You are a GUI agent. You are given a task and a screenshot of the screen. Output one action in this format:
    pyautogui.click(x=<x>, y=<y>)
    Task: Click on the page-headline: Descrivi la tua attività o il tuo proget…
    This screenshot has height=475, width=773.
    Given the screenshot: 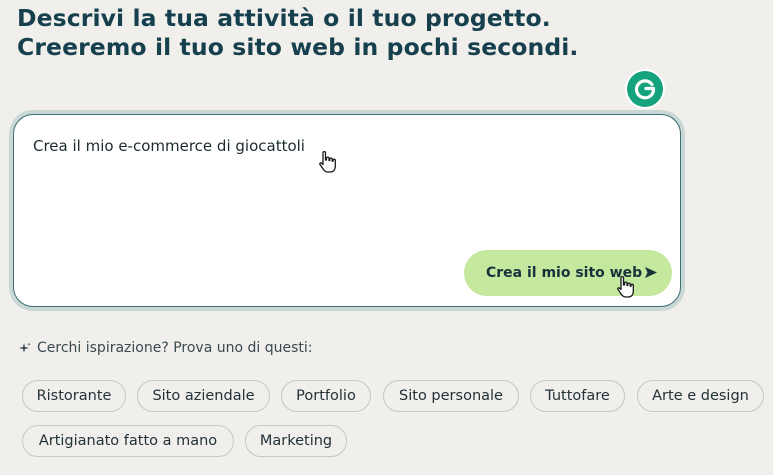 What is the action you would take?
    pyautogui.click(x=297, y=33)
    